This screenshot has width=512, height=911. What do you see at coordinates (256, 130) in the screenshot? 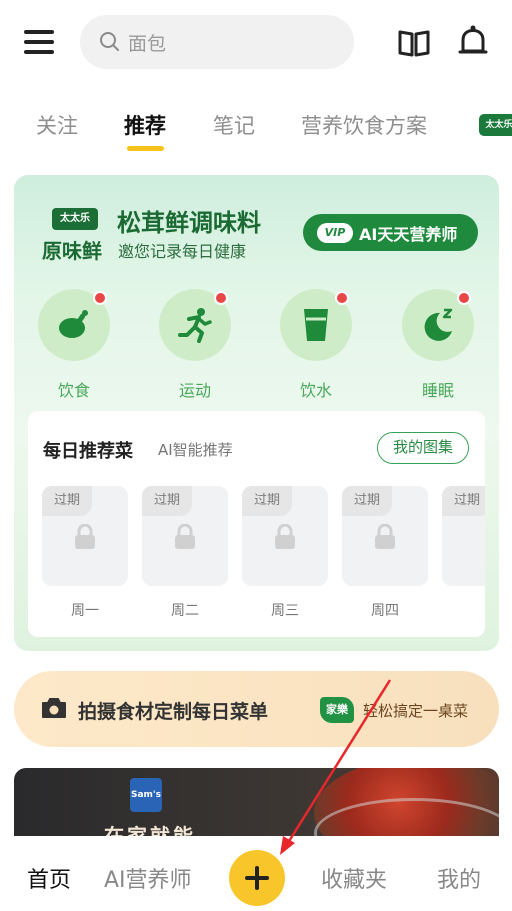
I see `category-tabs: 关注 推荐 笔记 营养饮食方案 太太乐` at bounding box center [256, 130].